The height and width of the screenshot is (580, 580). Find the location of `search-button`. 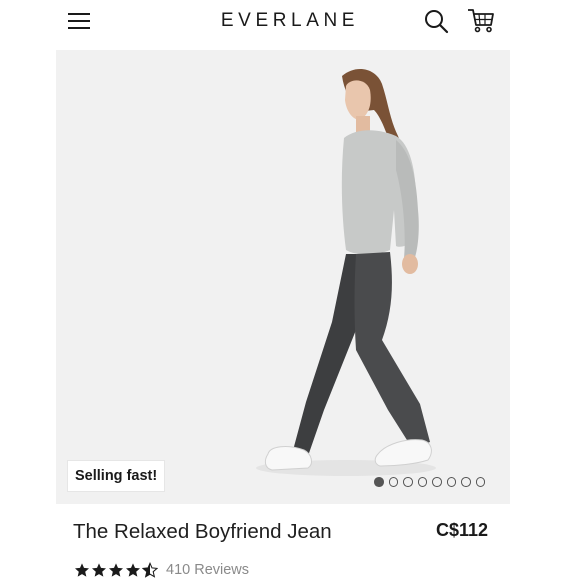

search-button is located at coordinates (436, 21).